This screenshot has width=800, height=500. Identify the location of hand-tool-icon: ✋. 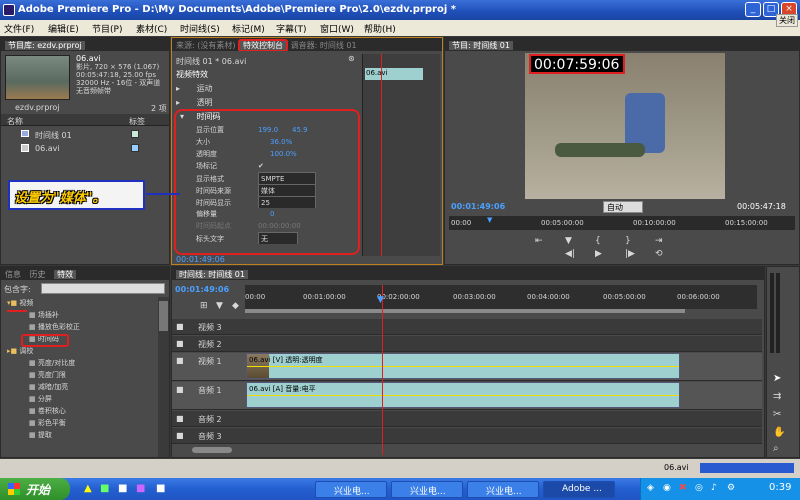
(779, 432).